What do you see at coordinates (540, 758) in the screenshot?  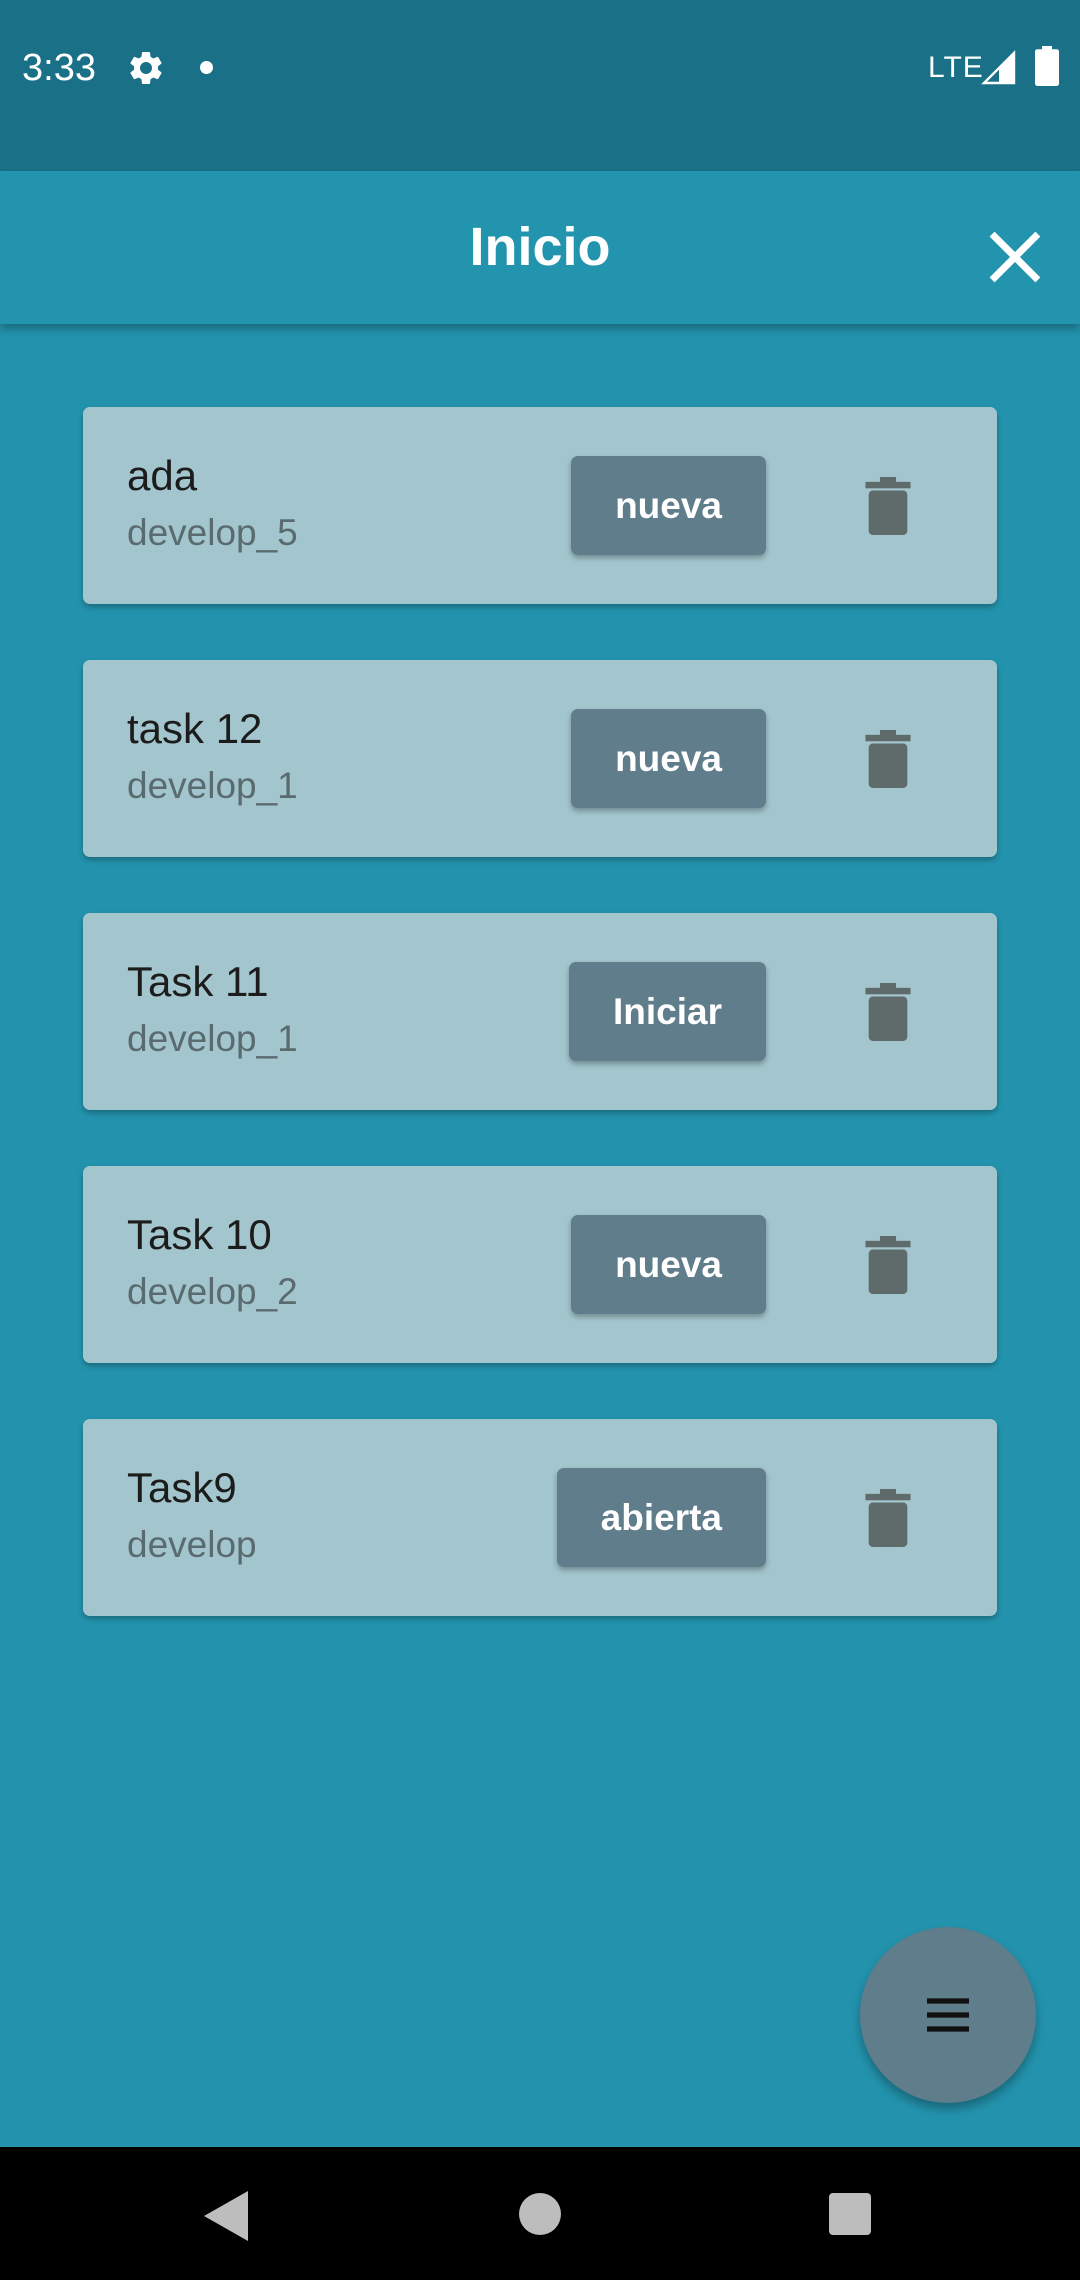 I see `task-card: task 12 develop_1 nueva` at bounding box center [540, 758].